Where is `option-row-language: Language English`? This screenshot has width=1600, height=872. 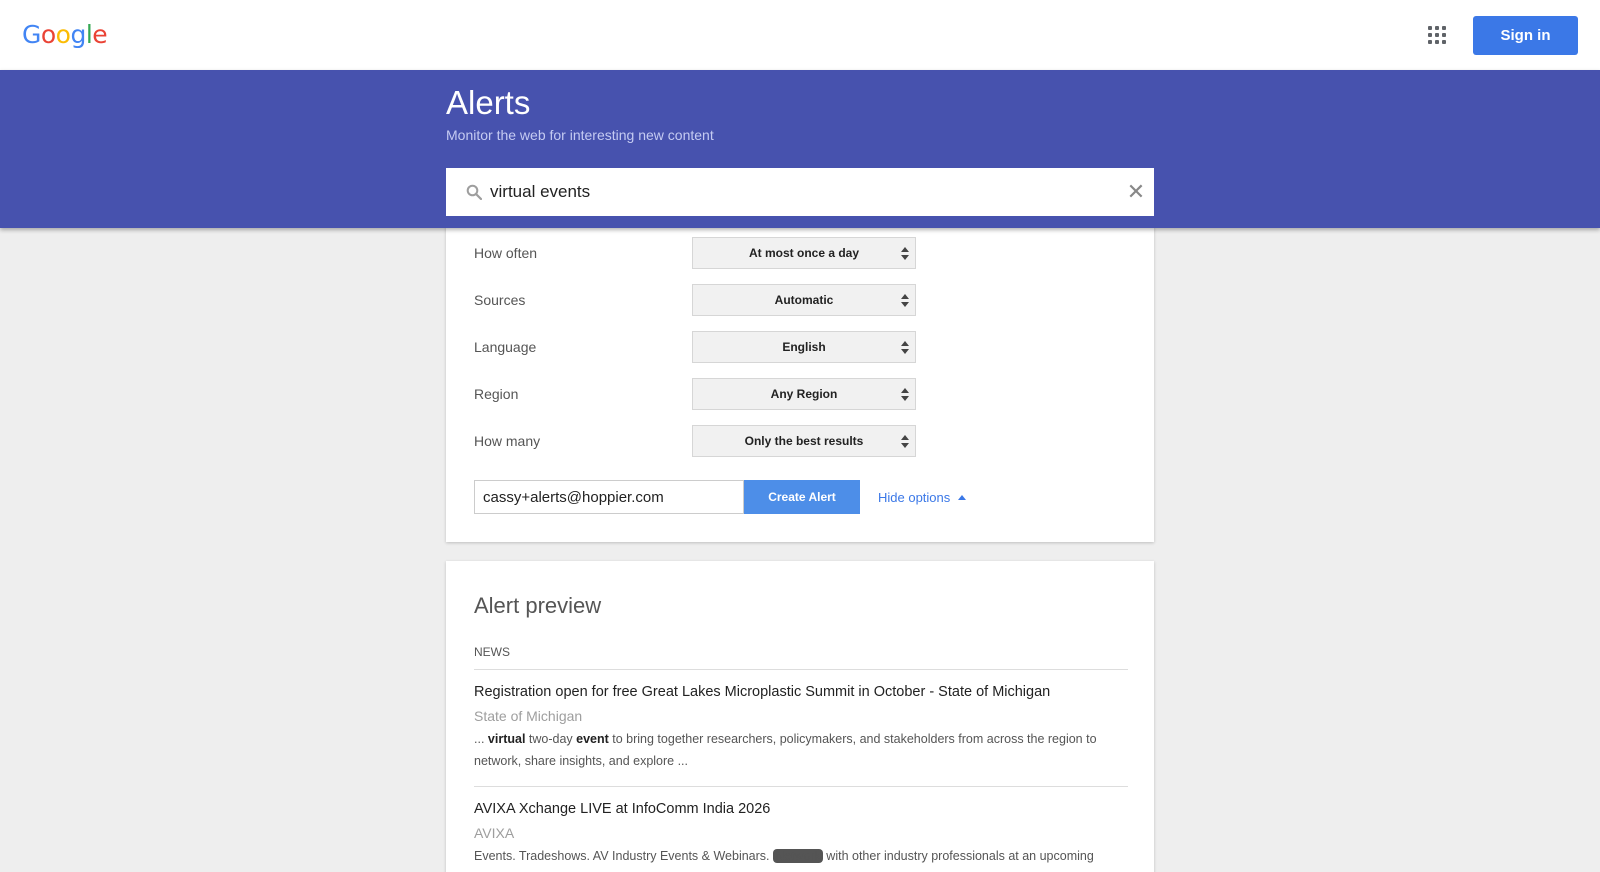
option-row-language: Language English is located at coordinates (695, 347).